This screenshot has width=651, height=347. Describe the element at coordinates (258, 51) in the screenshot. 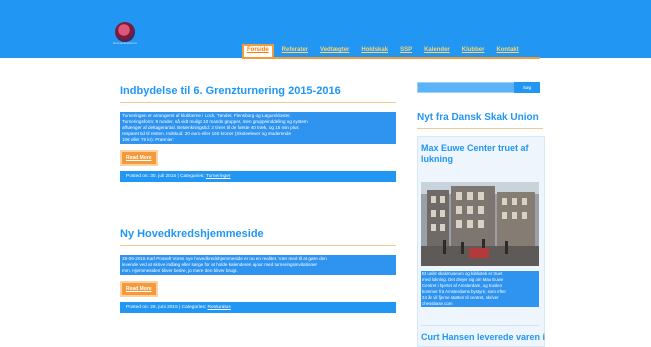

I see `nav-item-forside: Forside` at that location.